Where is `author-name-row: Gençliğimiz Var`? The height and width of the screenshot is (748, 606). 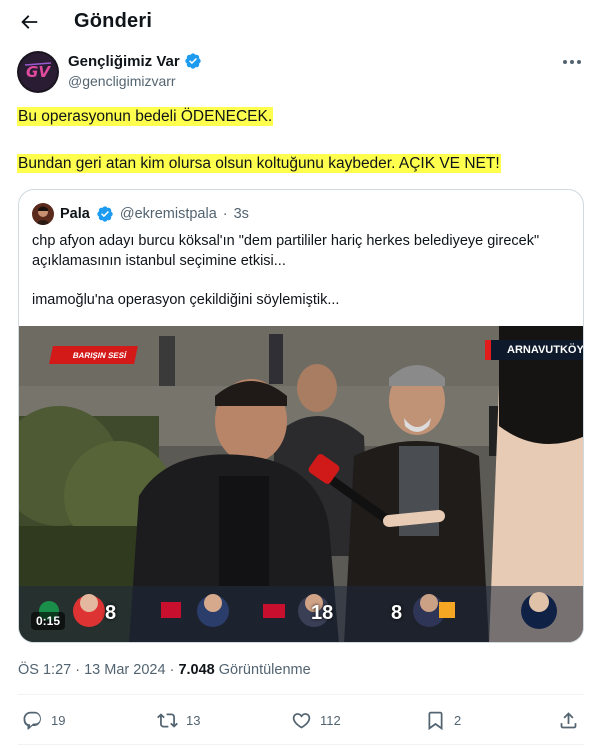
author-name-row: Gençliğimiz Var is located at coordinates (135, 61).